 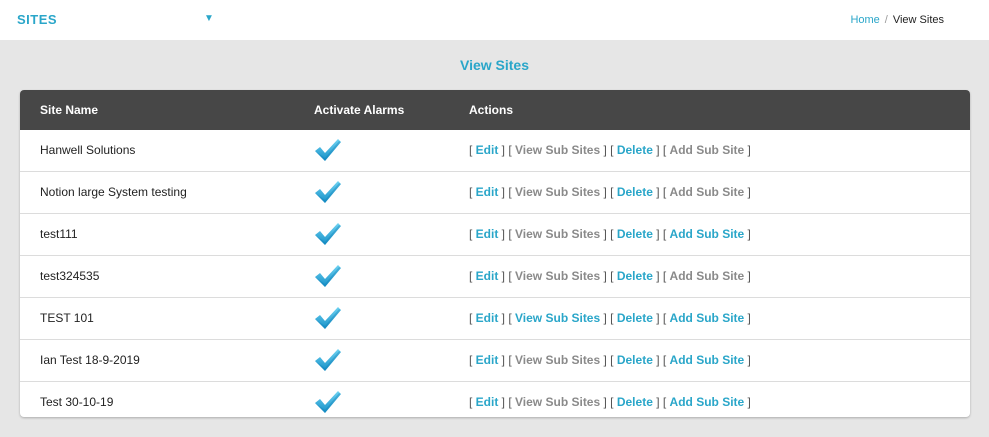 I want to click on site-name: test111, so click(x=59, y=234).